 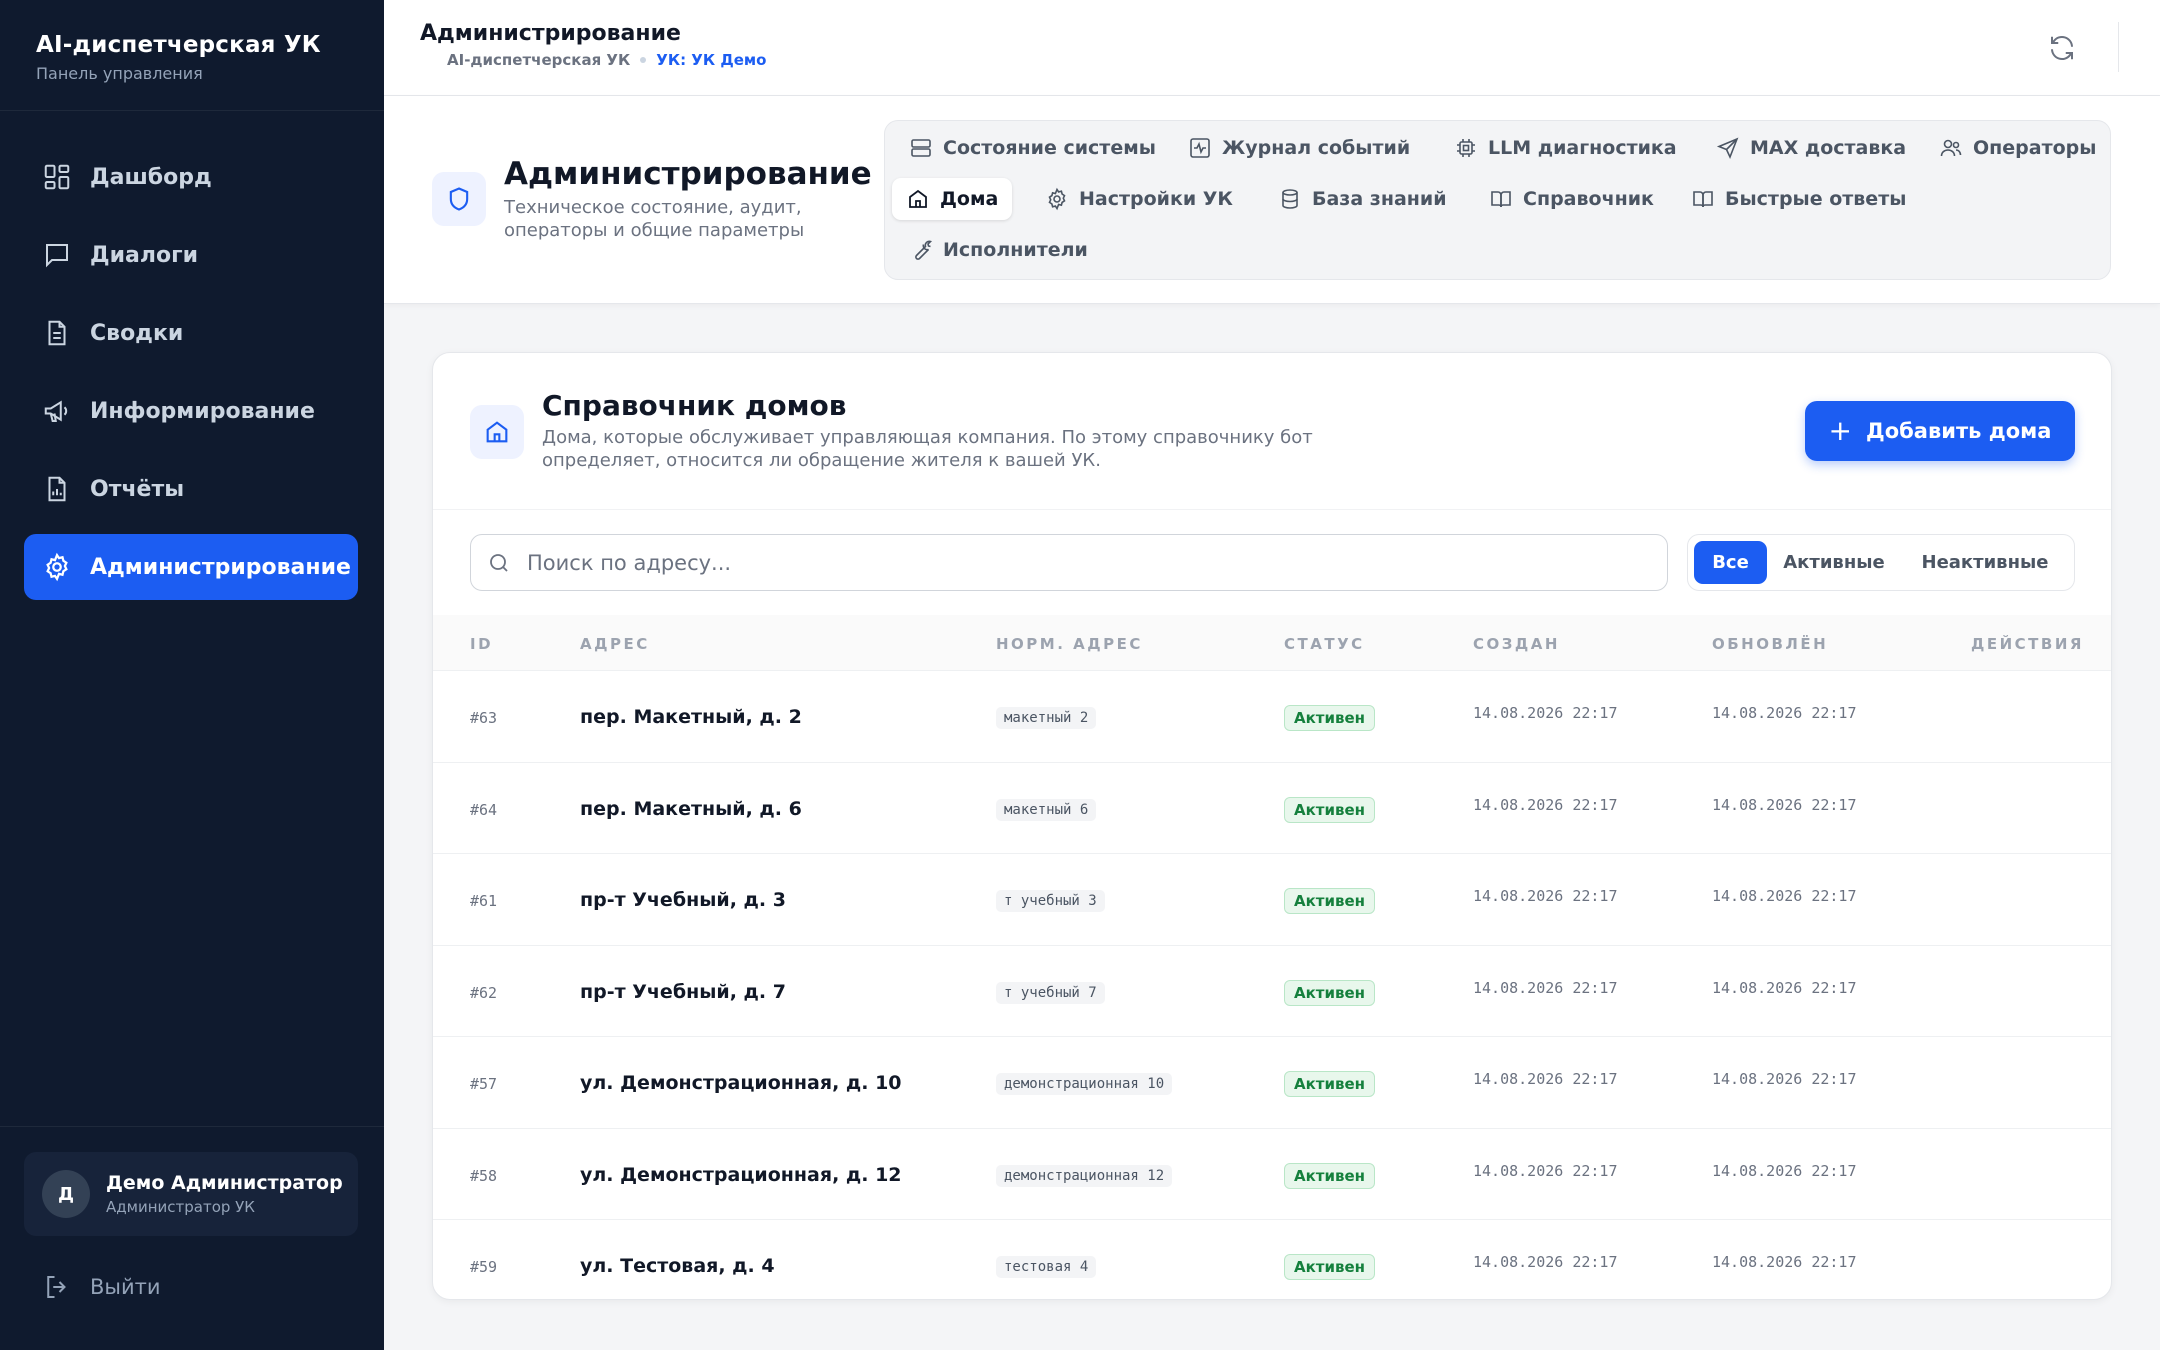 I want to click on tab-settings: Настройки УК, so click(x=1139, y=199).